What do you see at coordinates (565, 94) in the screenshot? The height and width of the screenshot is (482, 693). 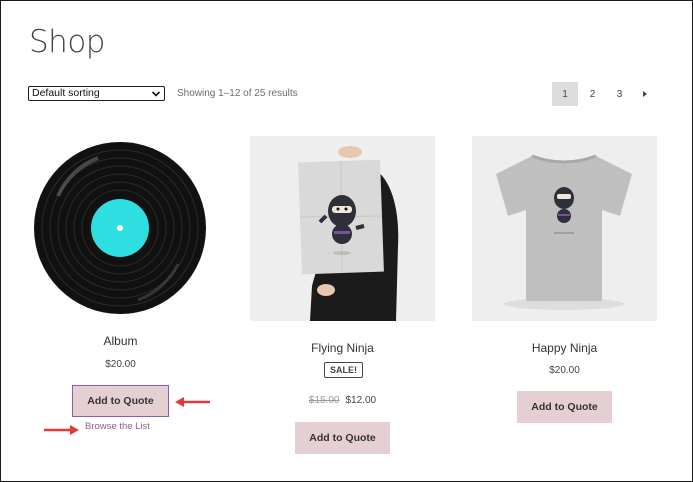 I see `page-1-link: 1` at bounding box center [565, 94].